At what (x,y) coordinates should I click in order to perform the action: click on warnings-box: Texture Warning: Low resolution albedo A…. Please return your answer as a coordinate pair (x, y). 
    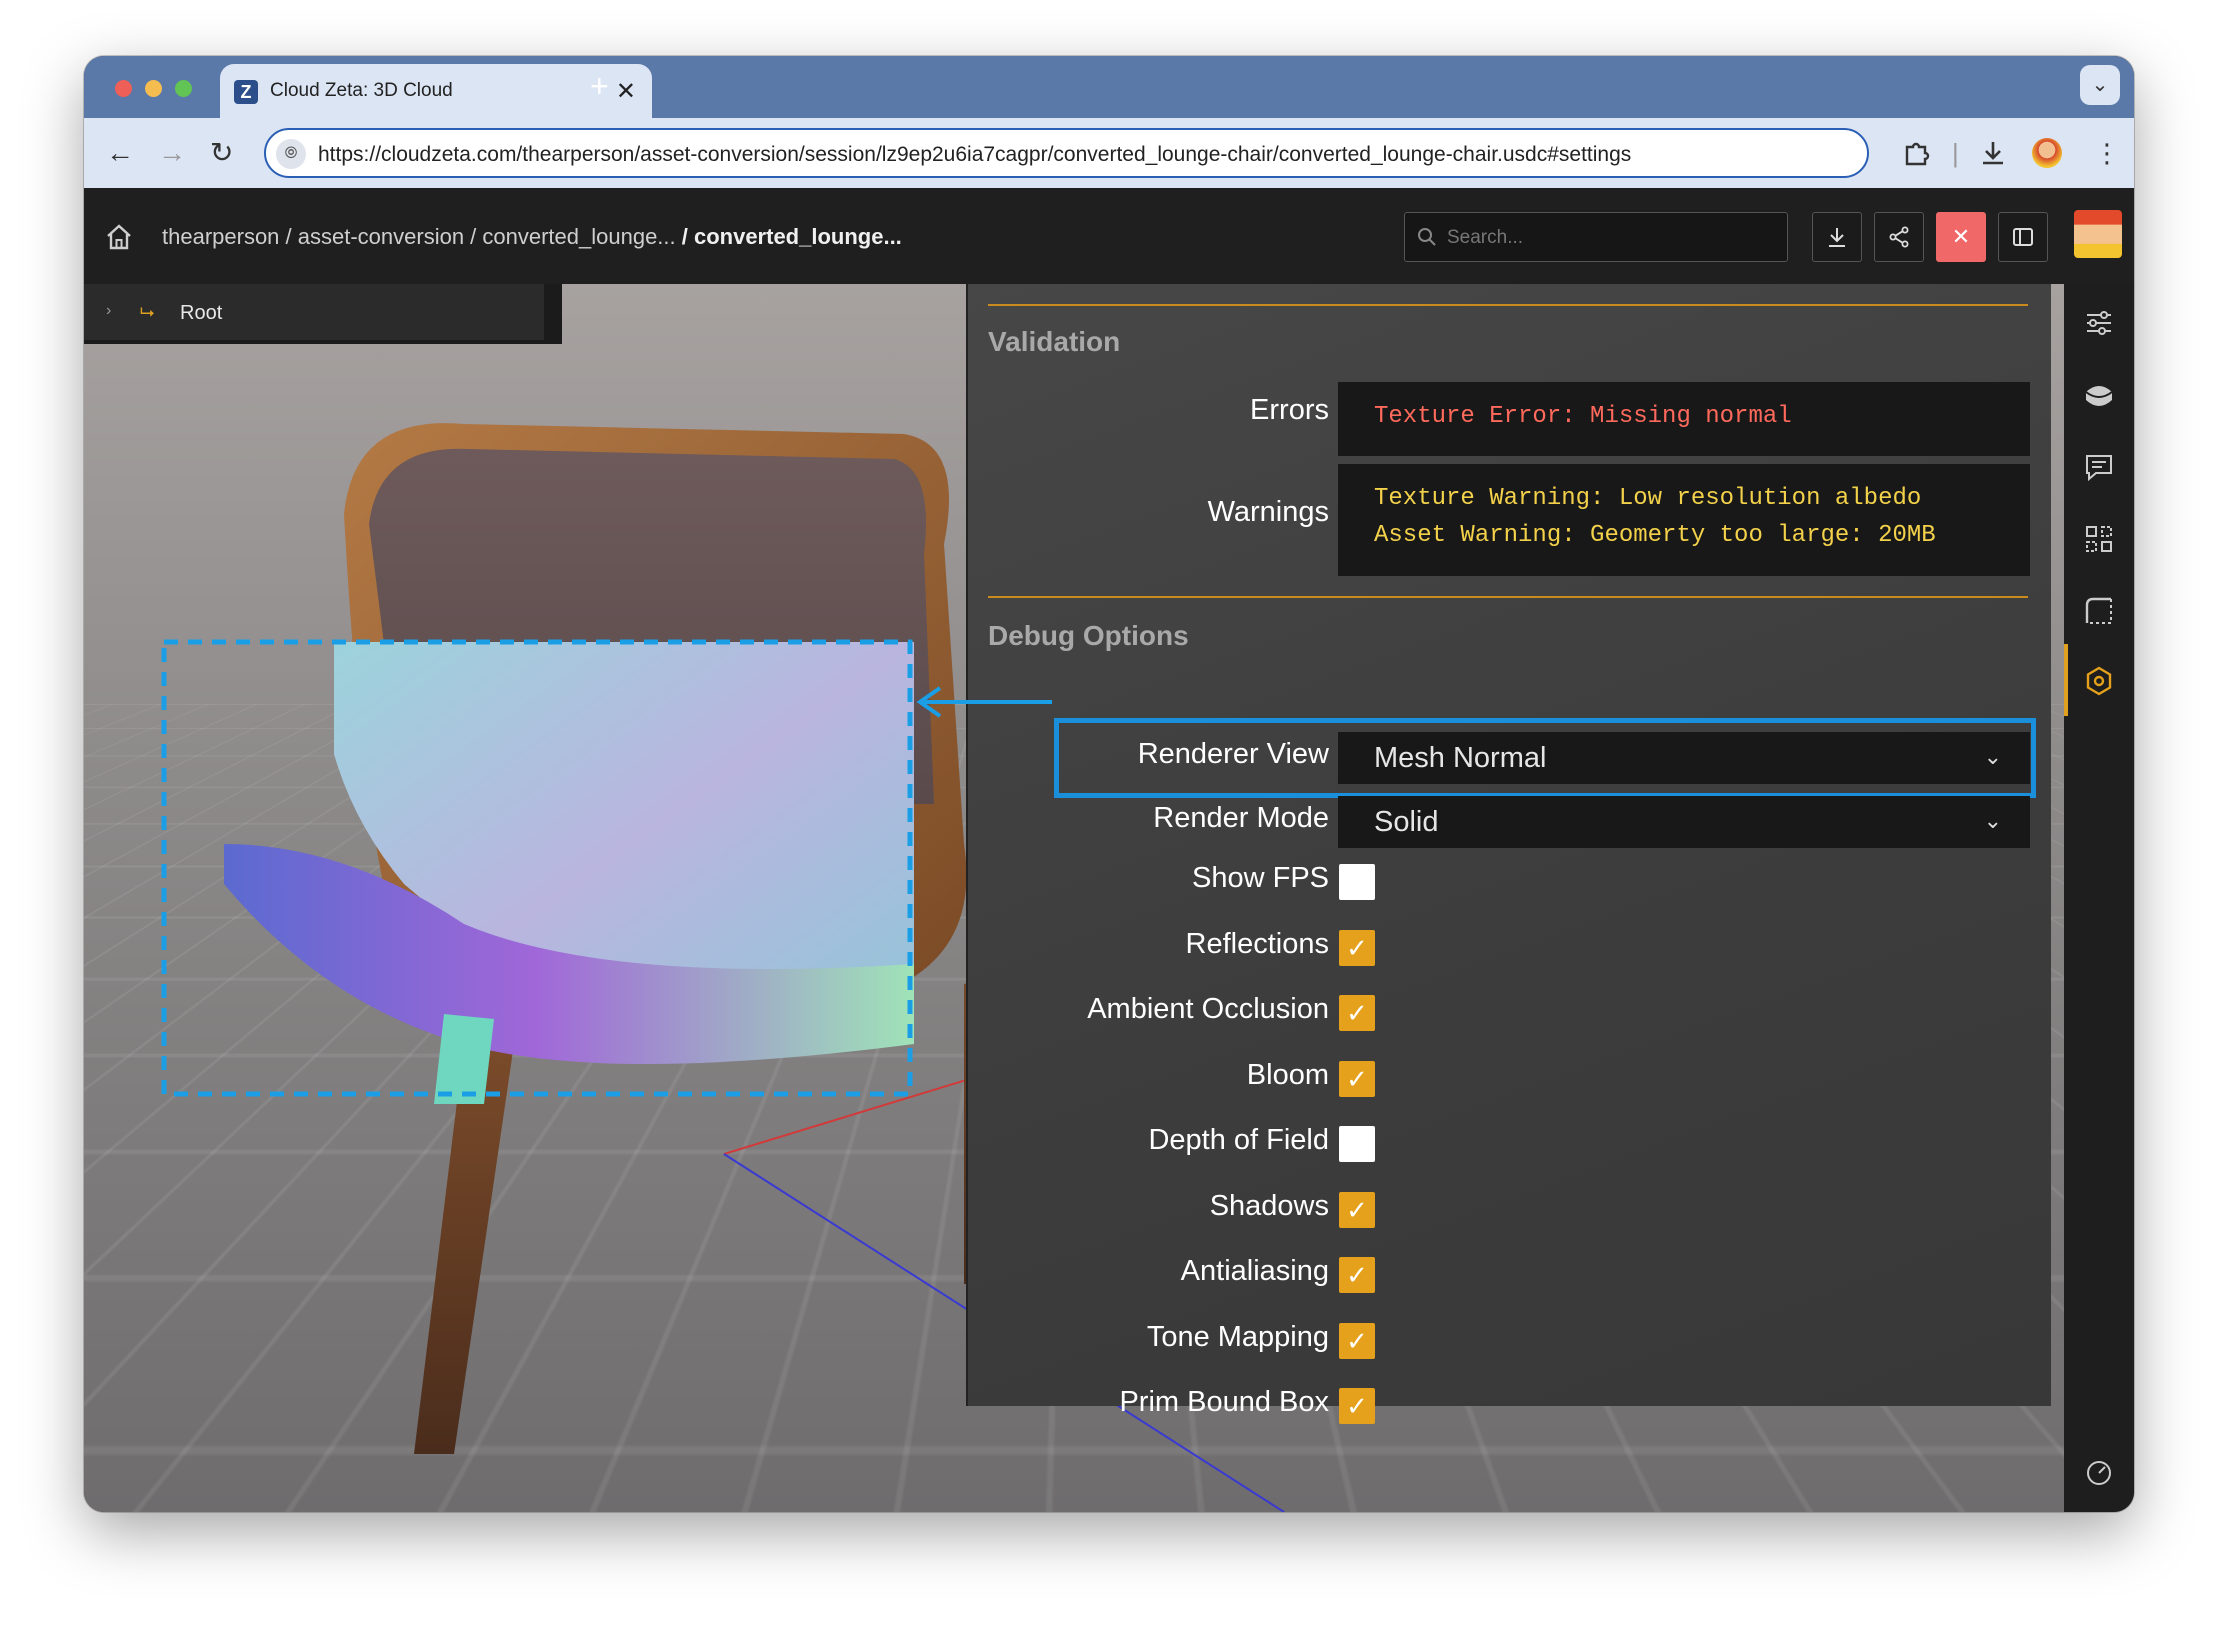
    Looking at the image, I should click on (1684, 520).